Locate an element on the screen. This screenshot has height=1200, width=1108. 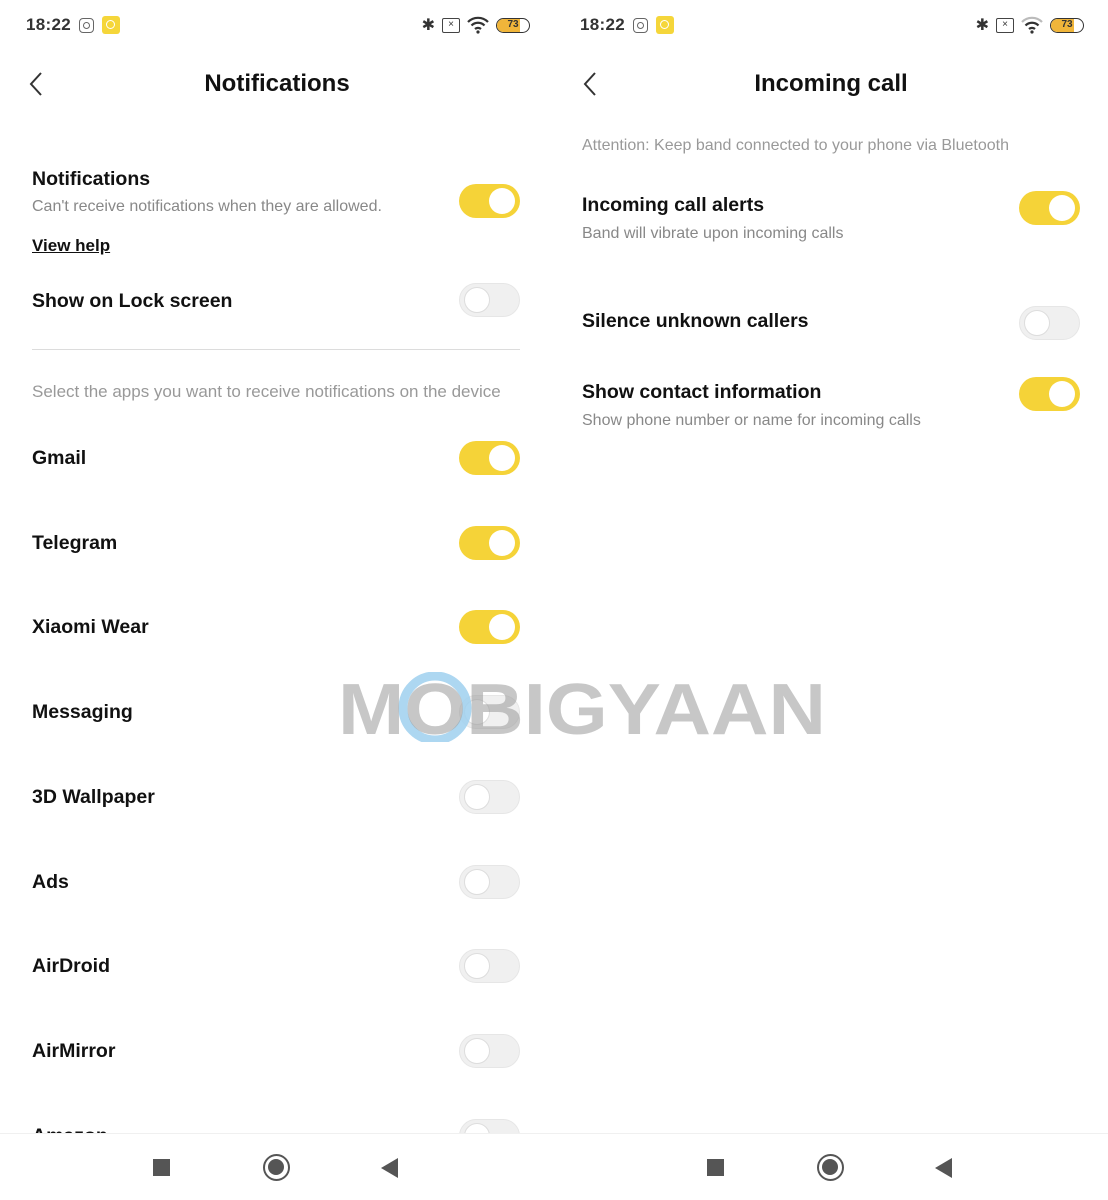
row-title: Show on Lock screen is located at coordinates (132, 301).